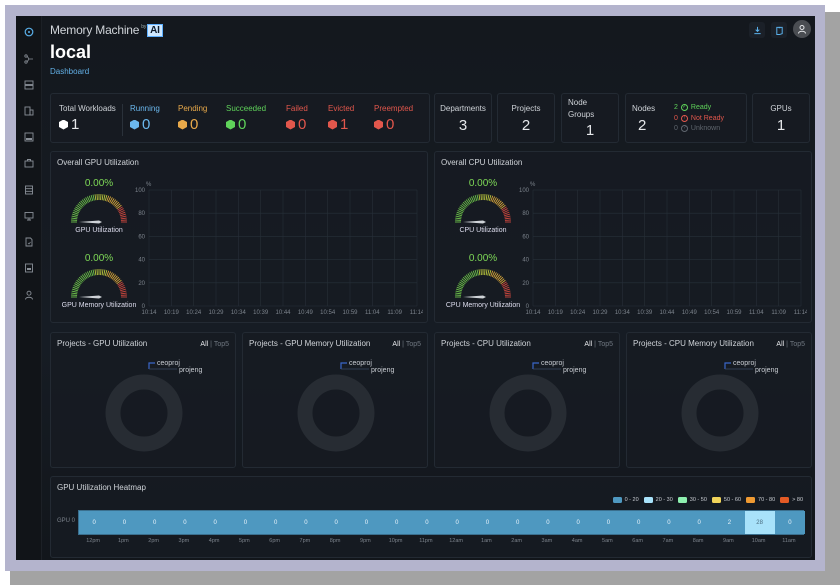 The height and width of the screenshot is (585, 840). I want to click on status-label: Not Ready, so click(707, 118).